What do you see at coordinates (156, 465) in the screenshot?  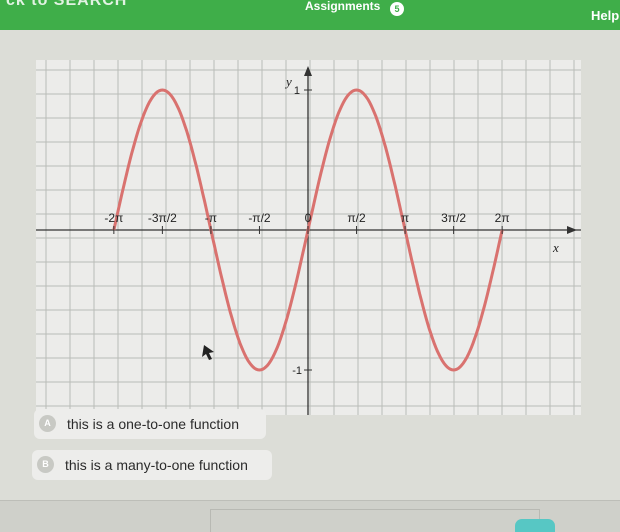 I see `choice-text-b: this is a many-to-one function` at bounding box center [156, 465].